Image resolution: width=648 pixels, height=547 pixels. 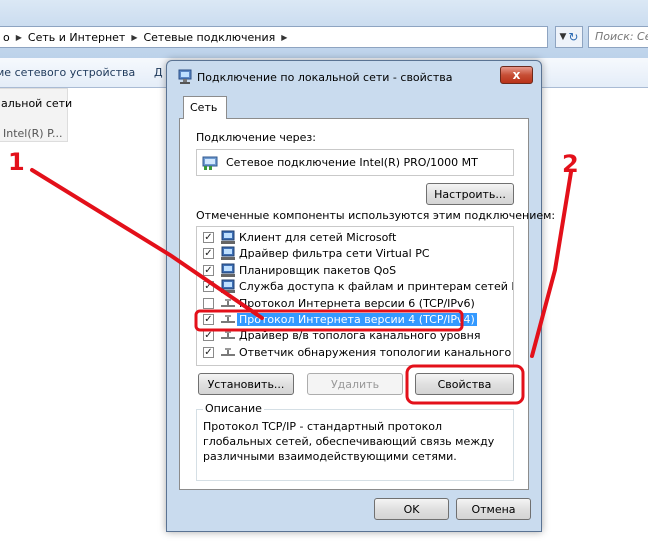 What do you see at coordinates (228, 237) in the screenshot?
I see `network-client-icon` at bounding box center [228, 237].